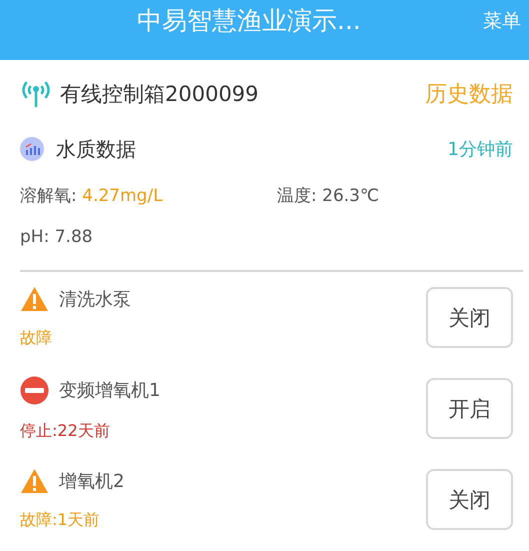 This screenshot has width=529, height=551. What do you see at coordinates (480, 149) in the screenshot?
I see `update-time: 1分钟前` at bounding box center [480, 149].